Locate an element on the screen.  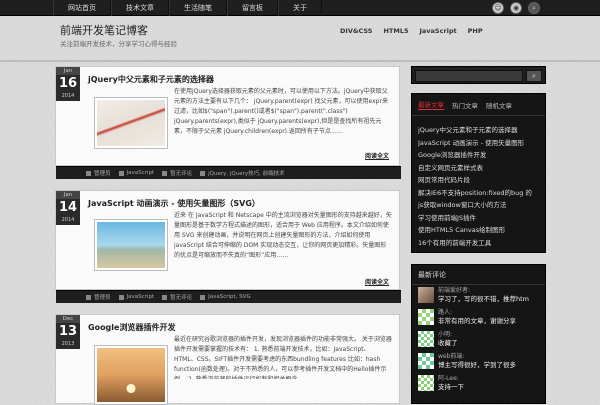
topnav-about: 关于 is located at coordinates (300, 8).